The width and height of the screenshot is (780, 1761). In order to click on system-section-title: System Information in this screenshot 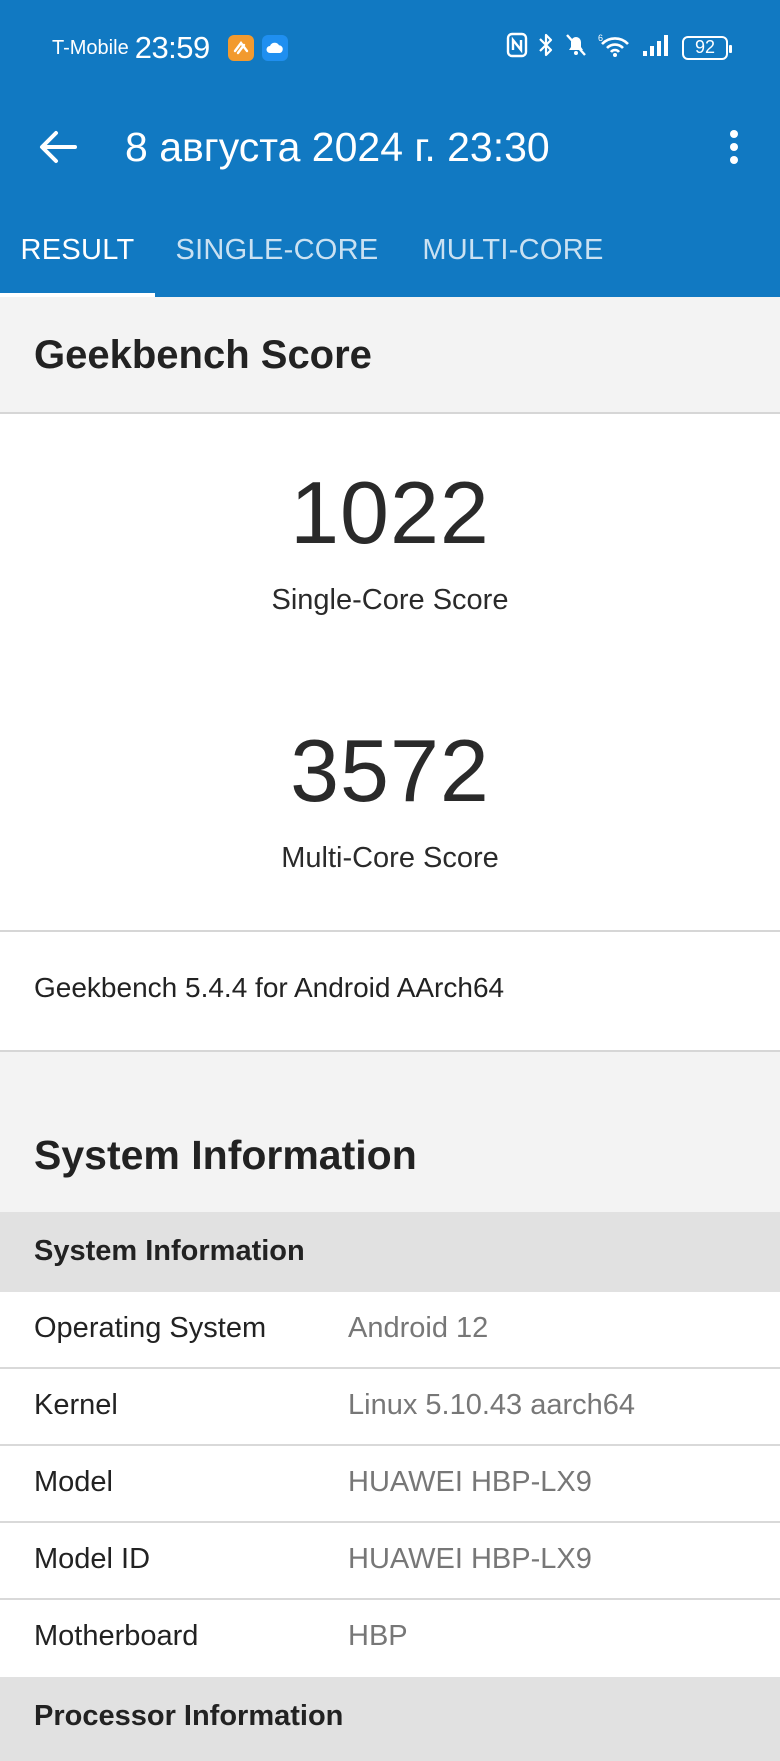, I will do `click(225, 1155)`.